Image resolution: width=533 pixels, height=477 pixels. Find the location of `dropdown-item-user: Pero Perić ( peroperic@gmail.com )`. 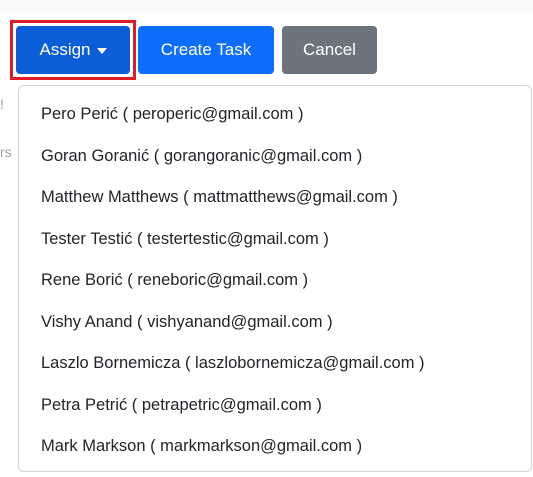

dropdown-item-user: Pero Perić ( peroperic@gmail.com ) is located at coordinates (275, 115).